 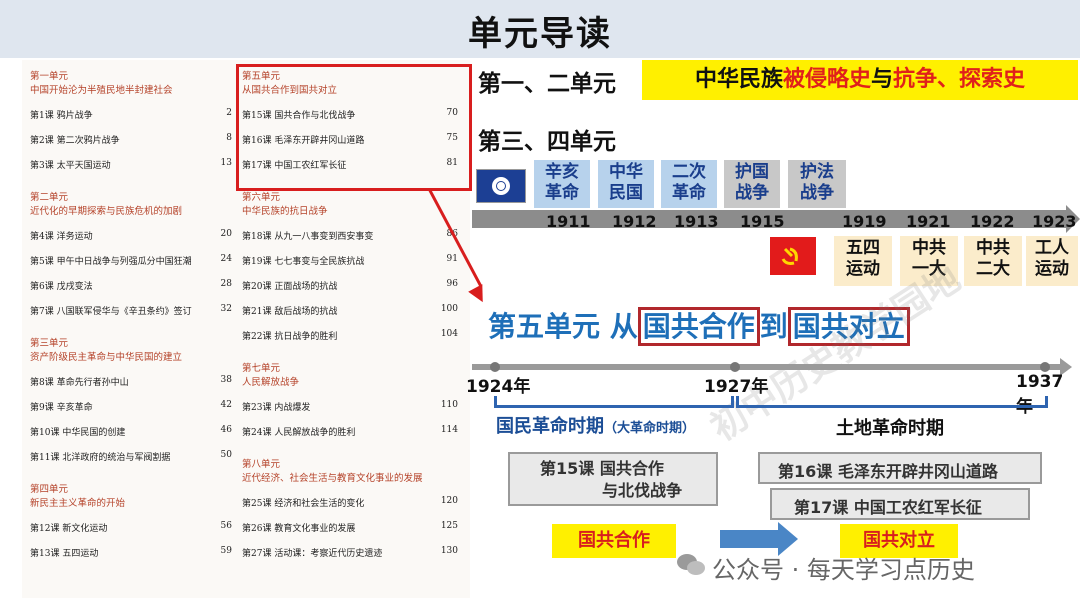 What do you see at coordinates (547, 84) in the screenshot?
I see `row1-label: 第一、二单元` at bounding box center [547, 84].